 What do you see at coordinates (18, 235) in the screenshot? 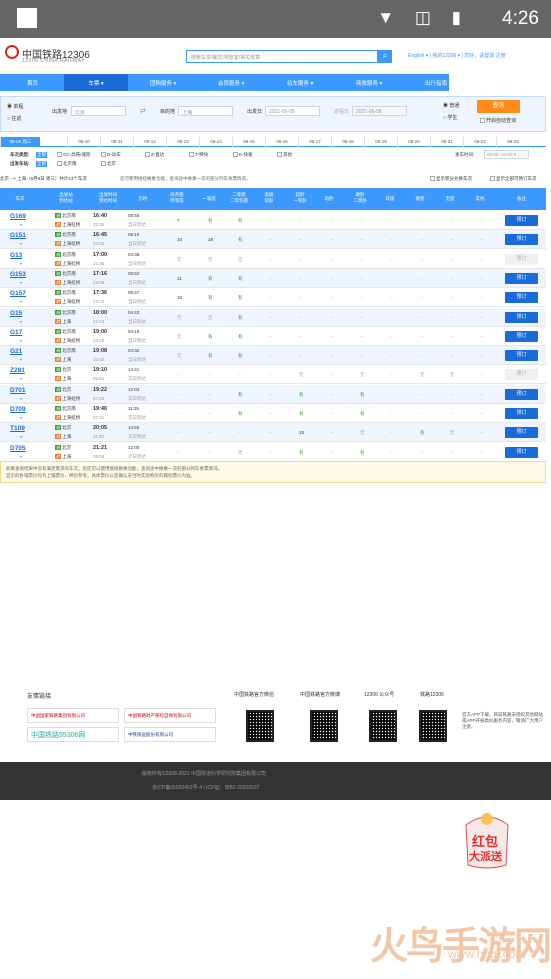
I see `train-number: G151` at bounding box center [18, 235].